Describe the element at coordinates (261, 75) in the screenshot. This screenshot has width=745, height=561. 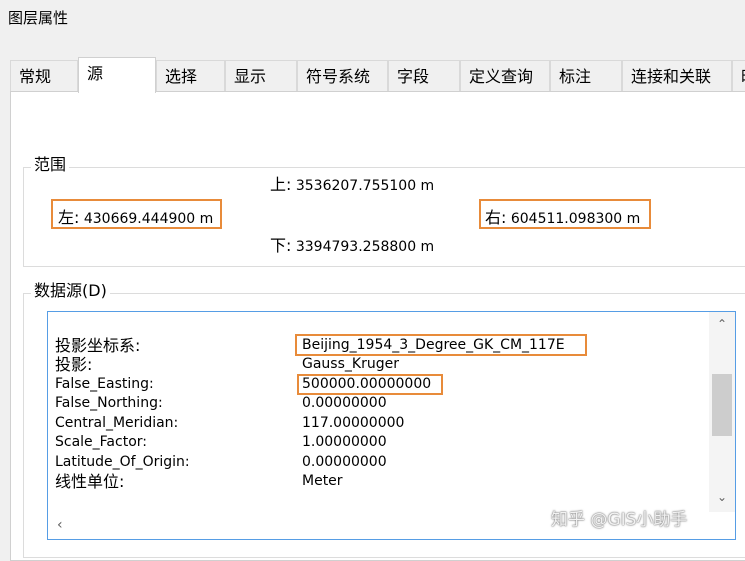
I see `tab-display: 显示` at that location.